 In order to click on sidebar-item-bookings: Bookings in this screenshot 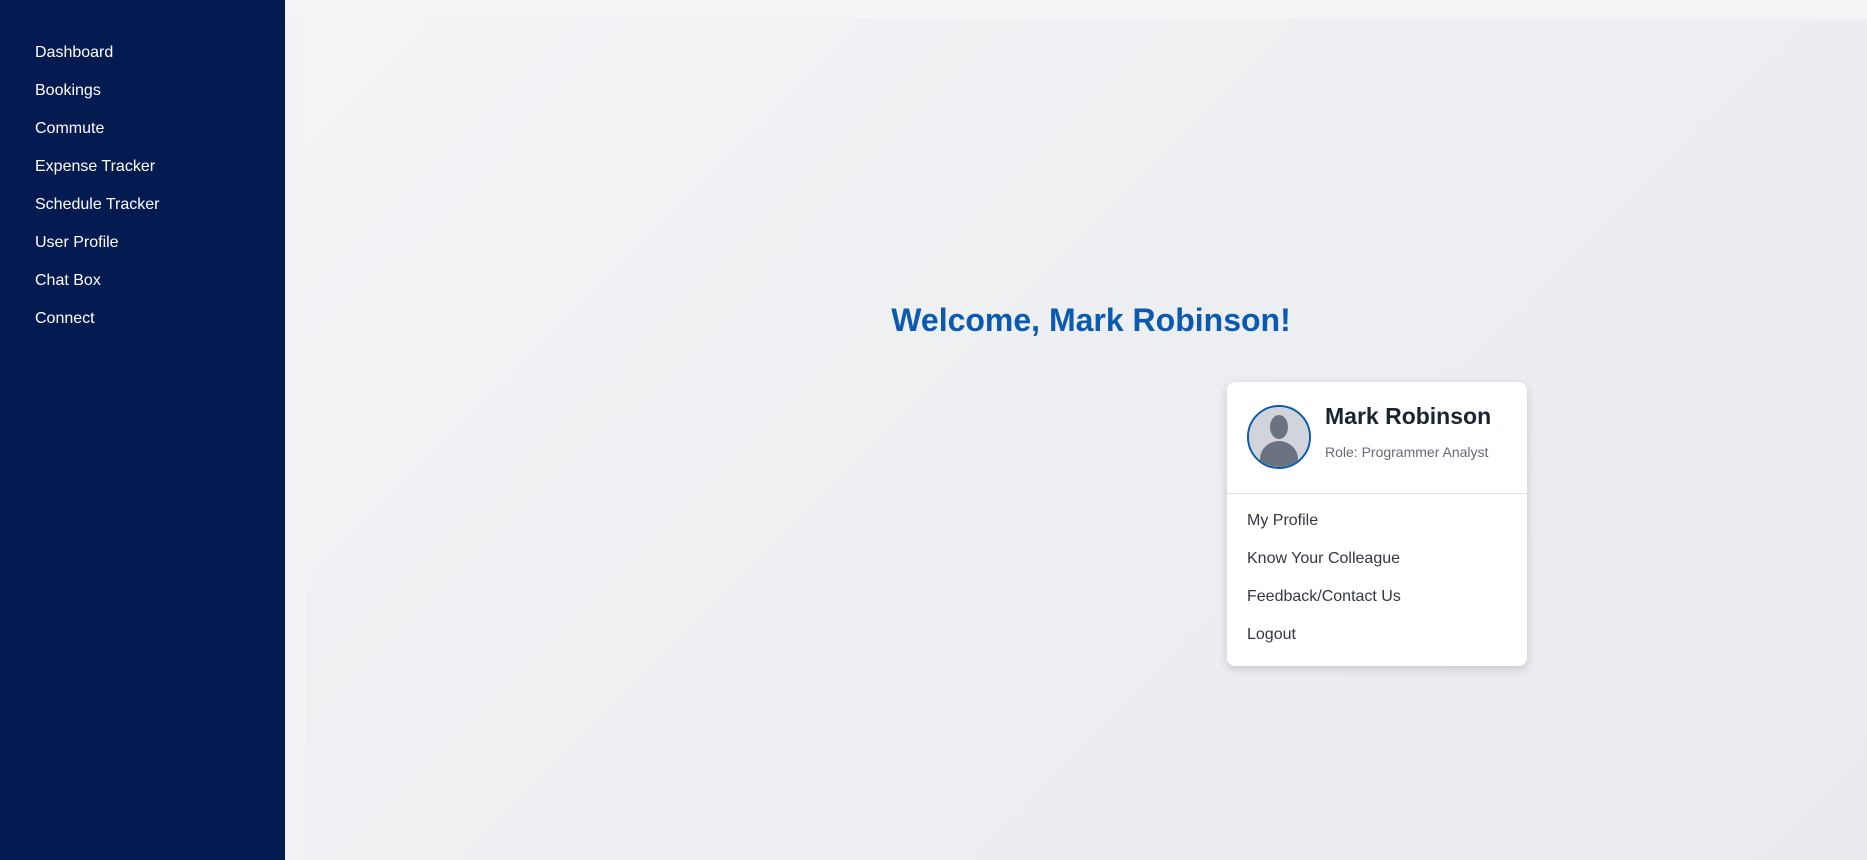, I will do `click(97, 99)`.